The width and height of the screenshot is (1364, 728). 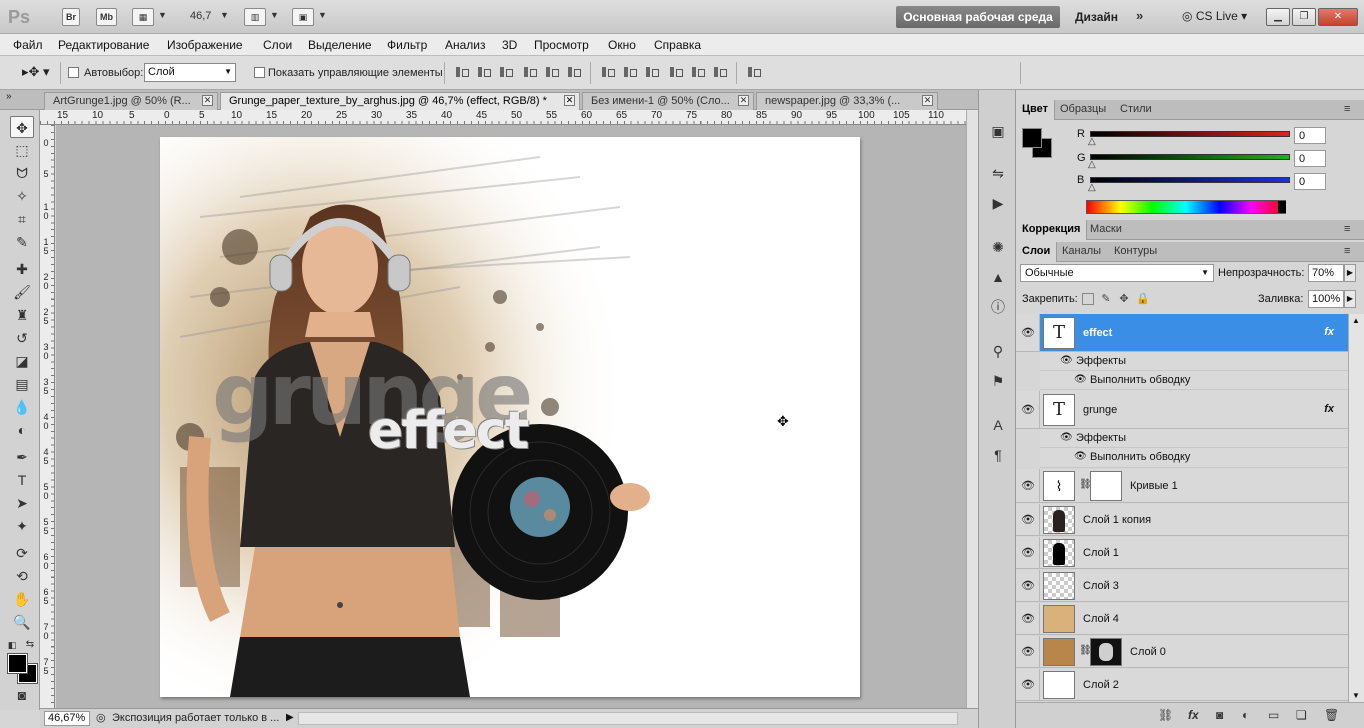 I want to click on swap-colors-icon: ⇆, so click(x=30, y=645).